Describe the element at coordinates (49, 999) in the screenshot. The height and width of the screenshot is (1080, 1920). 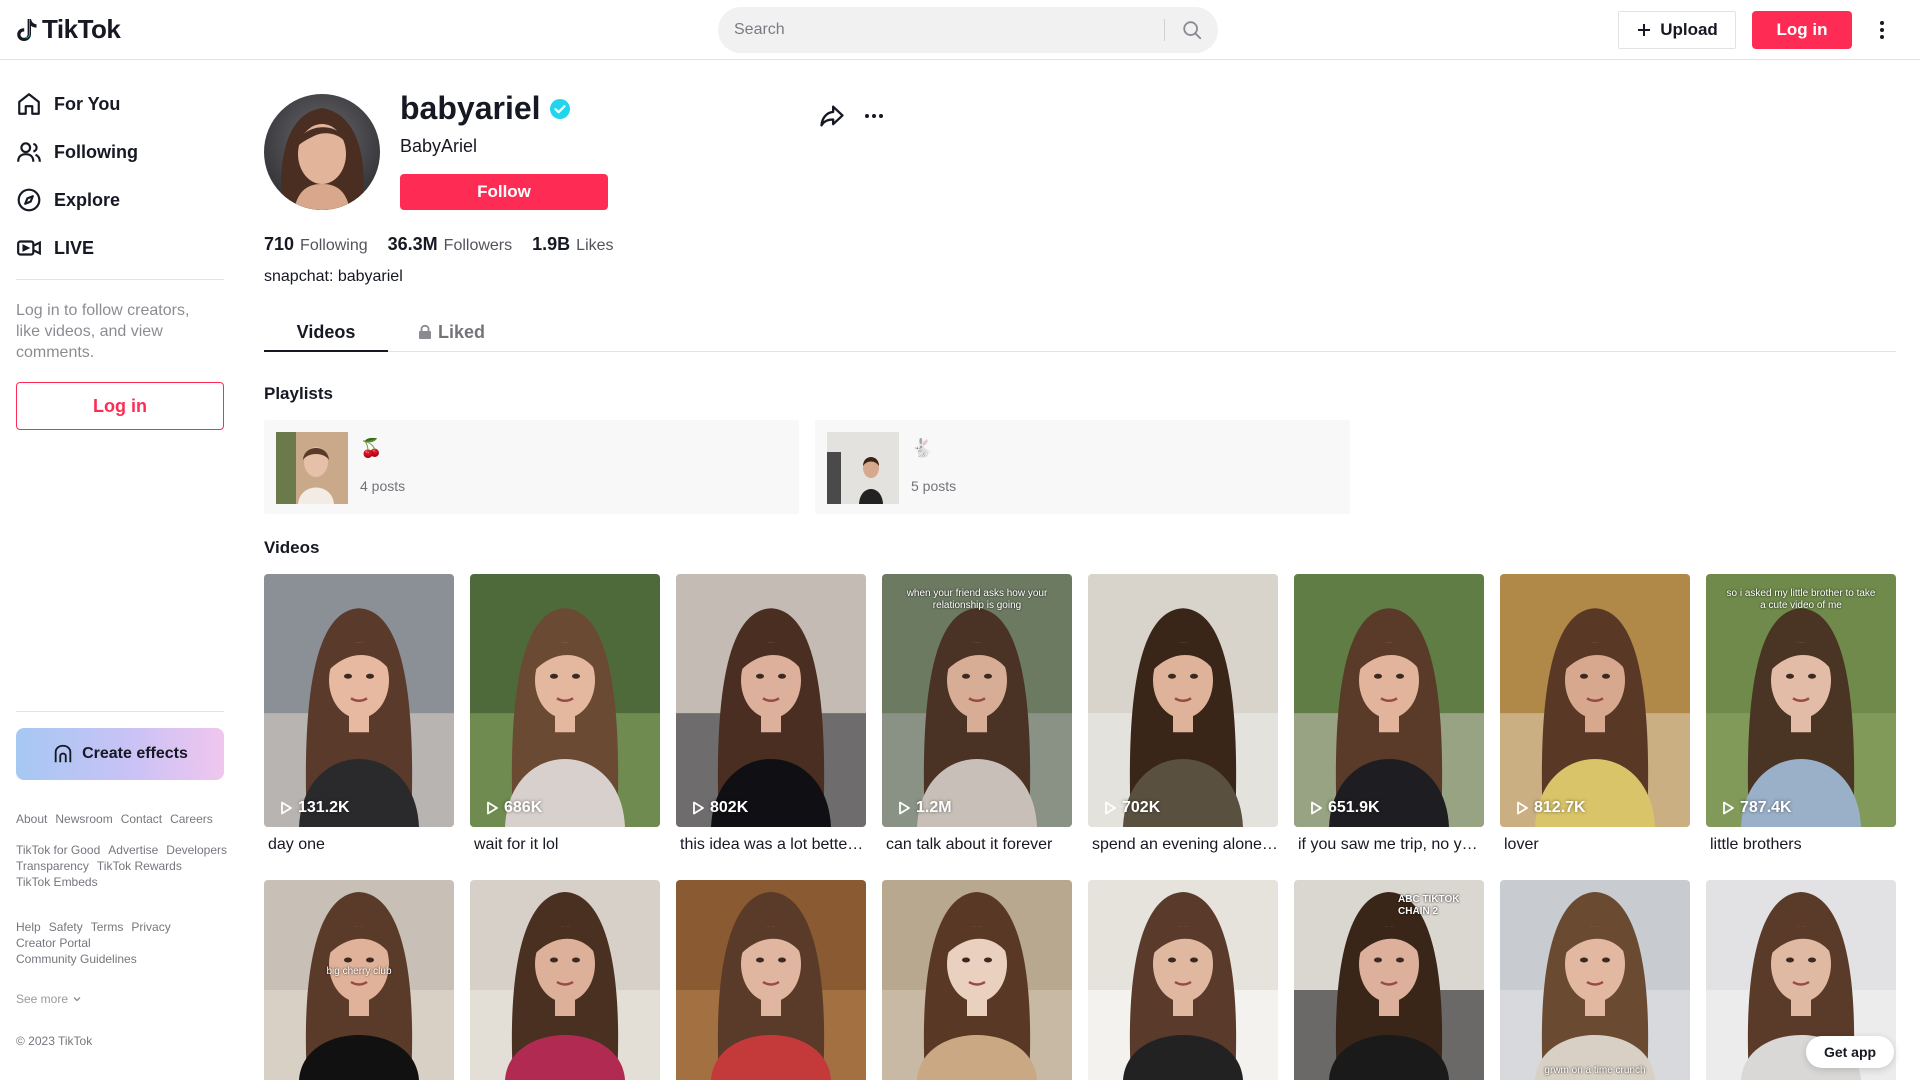
I see `see-more-link: See more` at that location.